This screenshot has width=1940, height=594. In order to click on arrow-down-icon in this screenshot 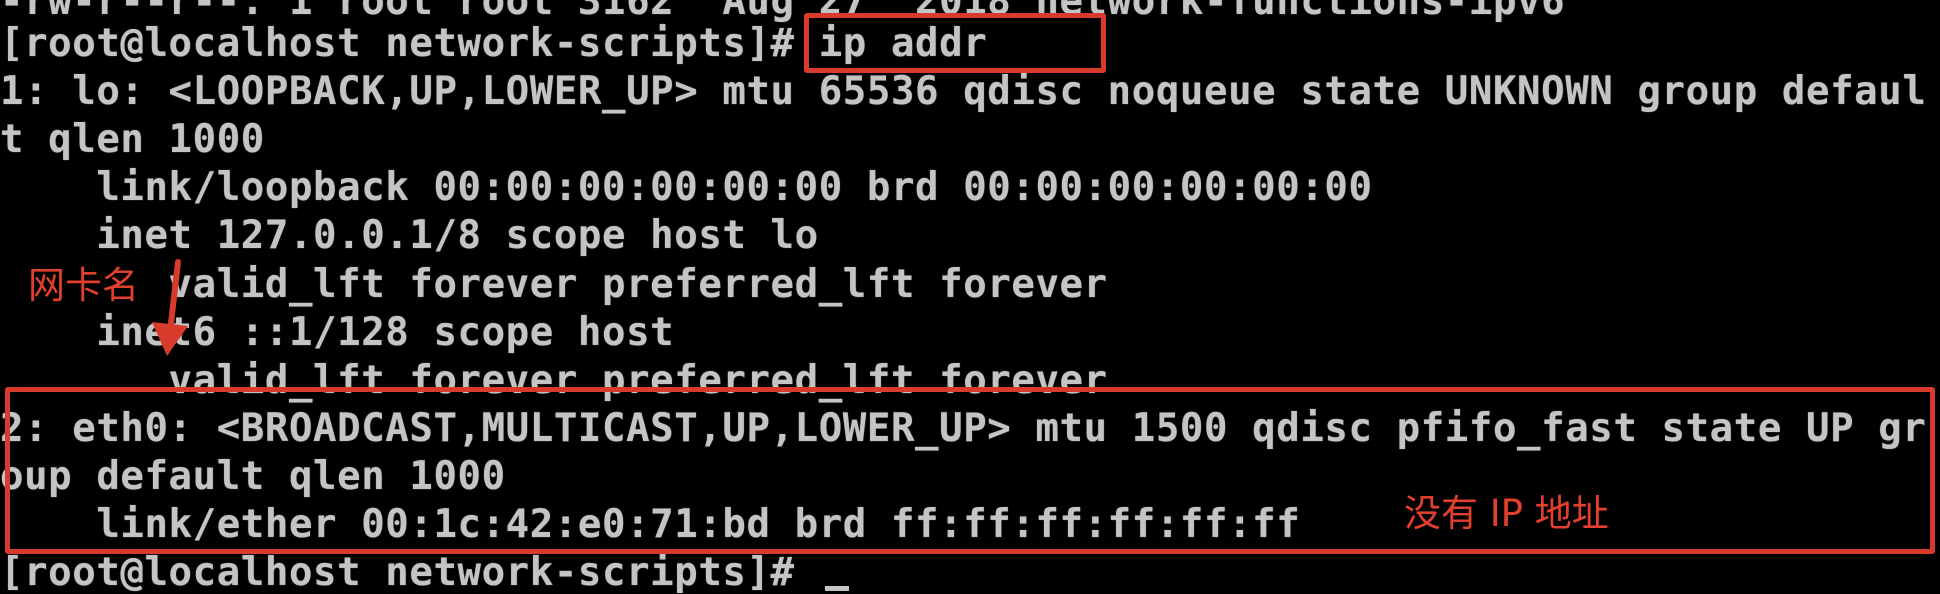, I will do `click(170, 307)`.